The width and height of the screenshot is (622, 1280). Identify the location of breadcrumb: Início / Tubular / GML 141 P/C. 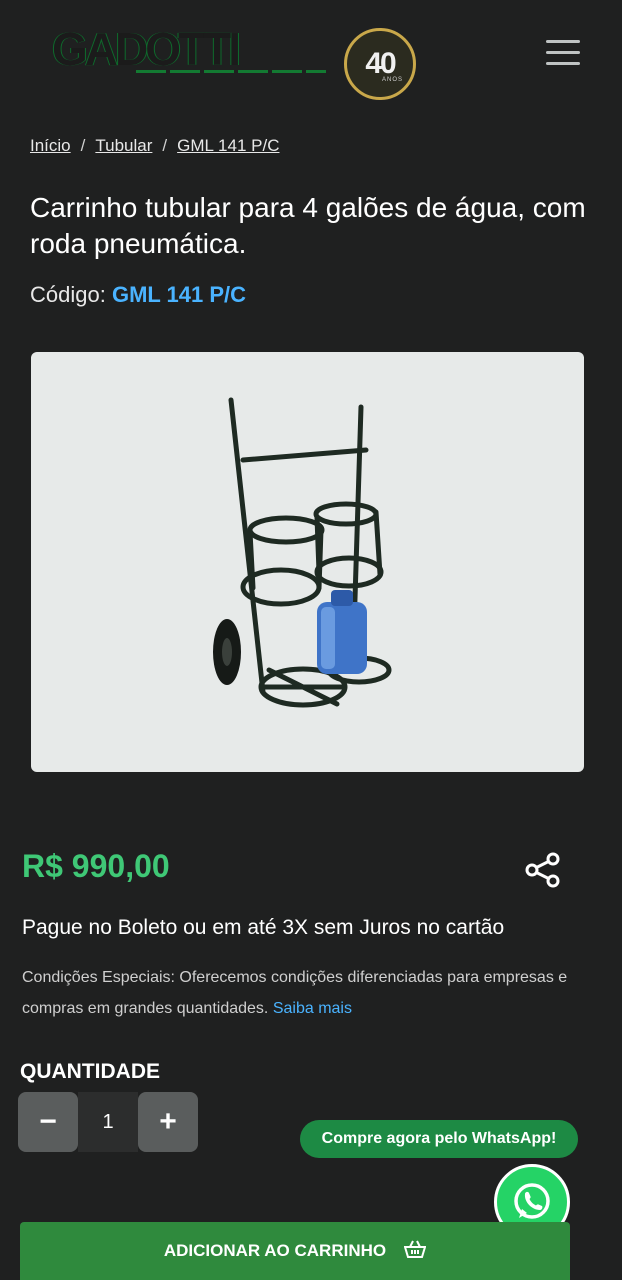
(154, 146).